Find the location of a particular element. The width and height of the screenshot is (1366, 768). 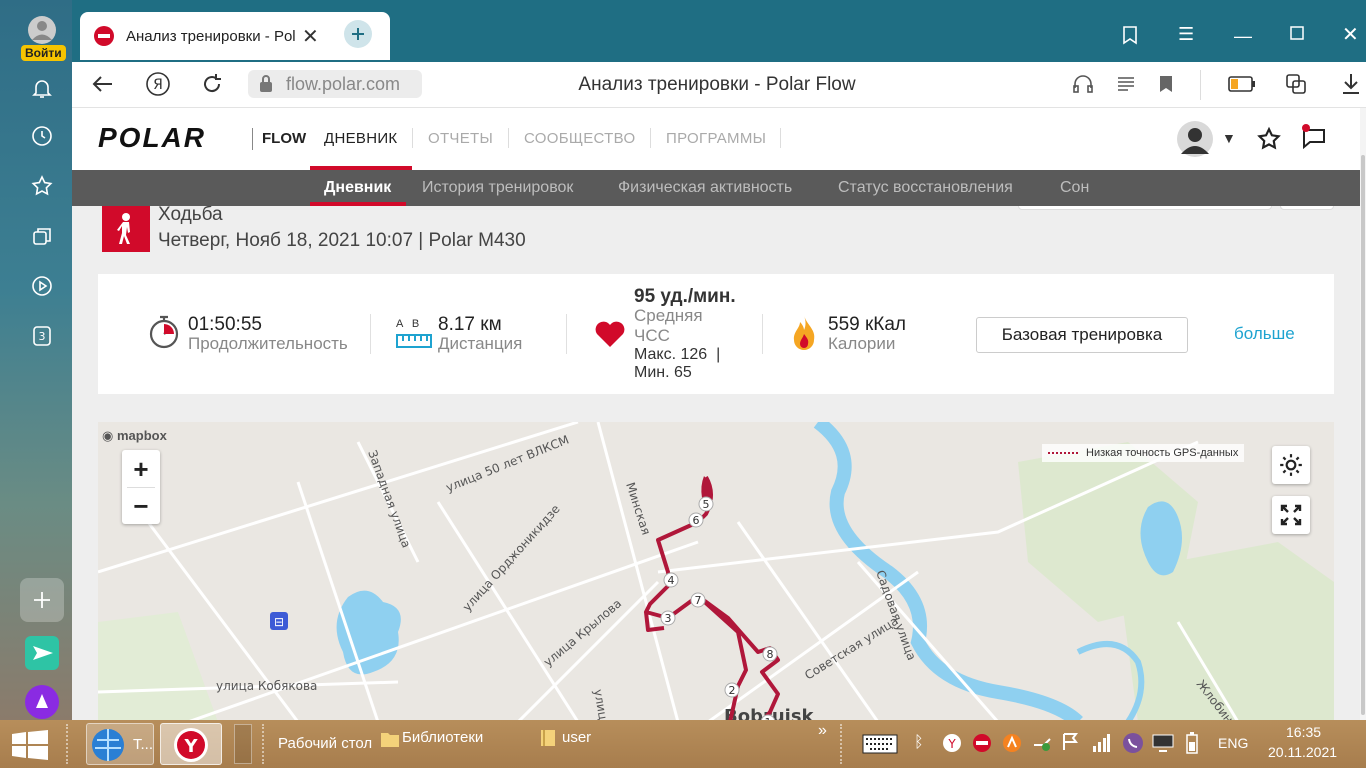

clock-time: 16:35 is located at coordinates (1303, 732).